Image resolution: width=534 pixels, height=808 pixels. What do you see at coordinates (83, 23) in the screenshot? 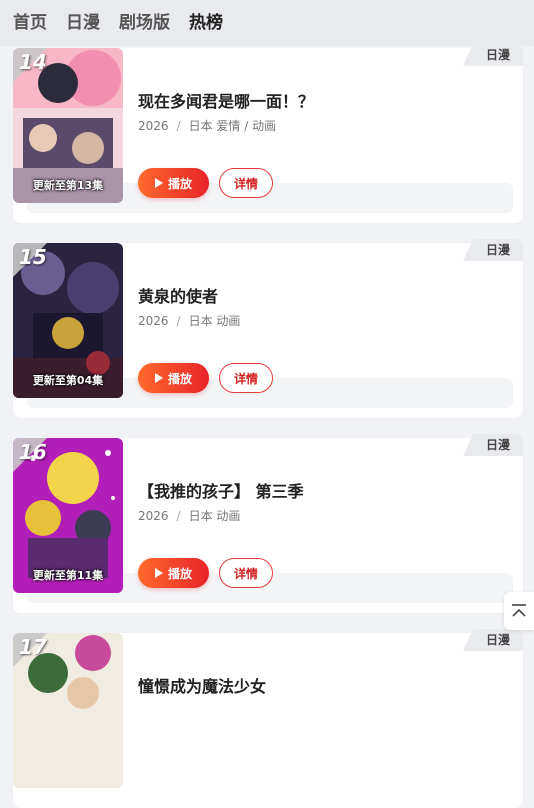
I see `nav-item-japanese-anime: 日漫` at bounding box center [83, 23].